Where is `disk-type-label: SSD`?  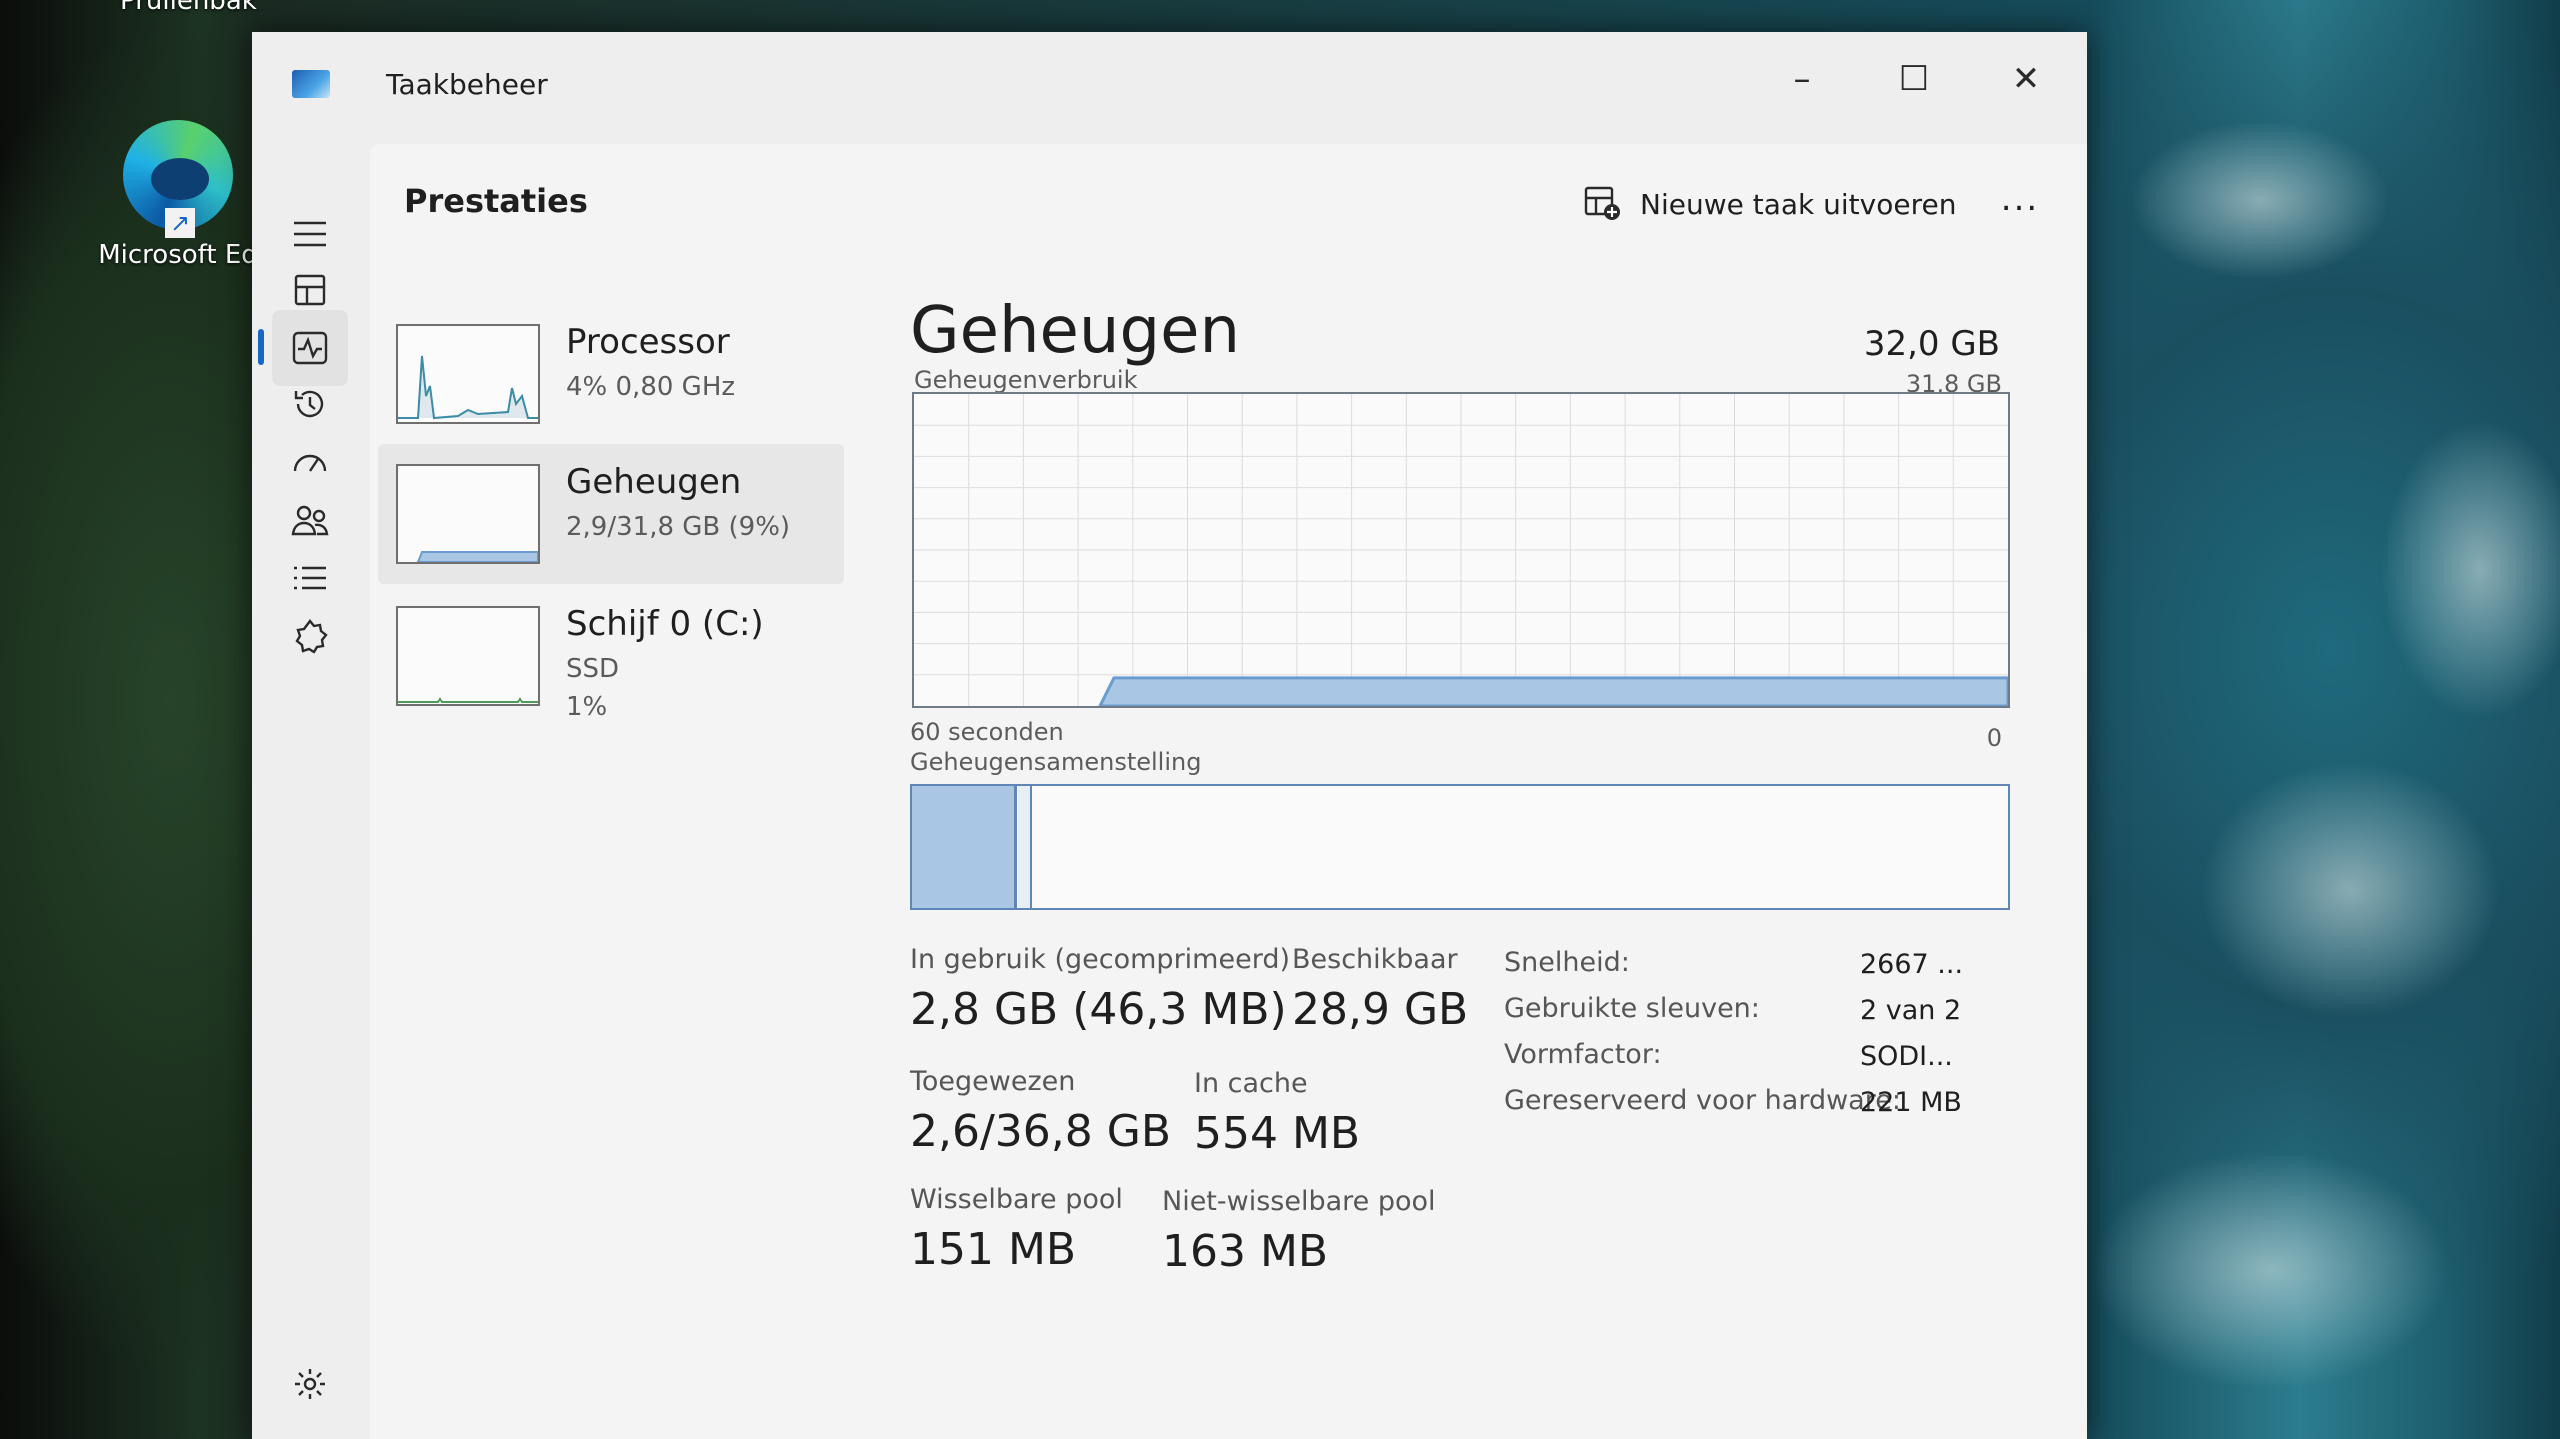
disk-type-label: SSD is located at coordinates (593, 669).